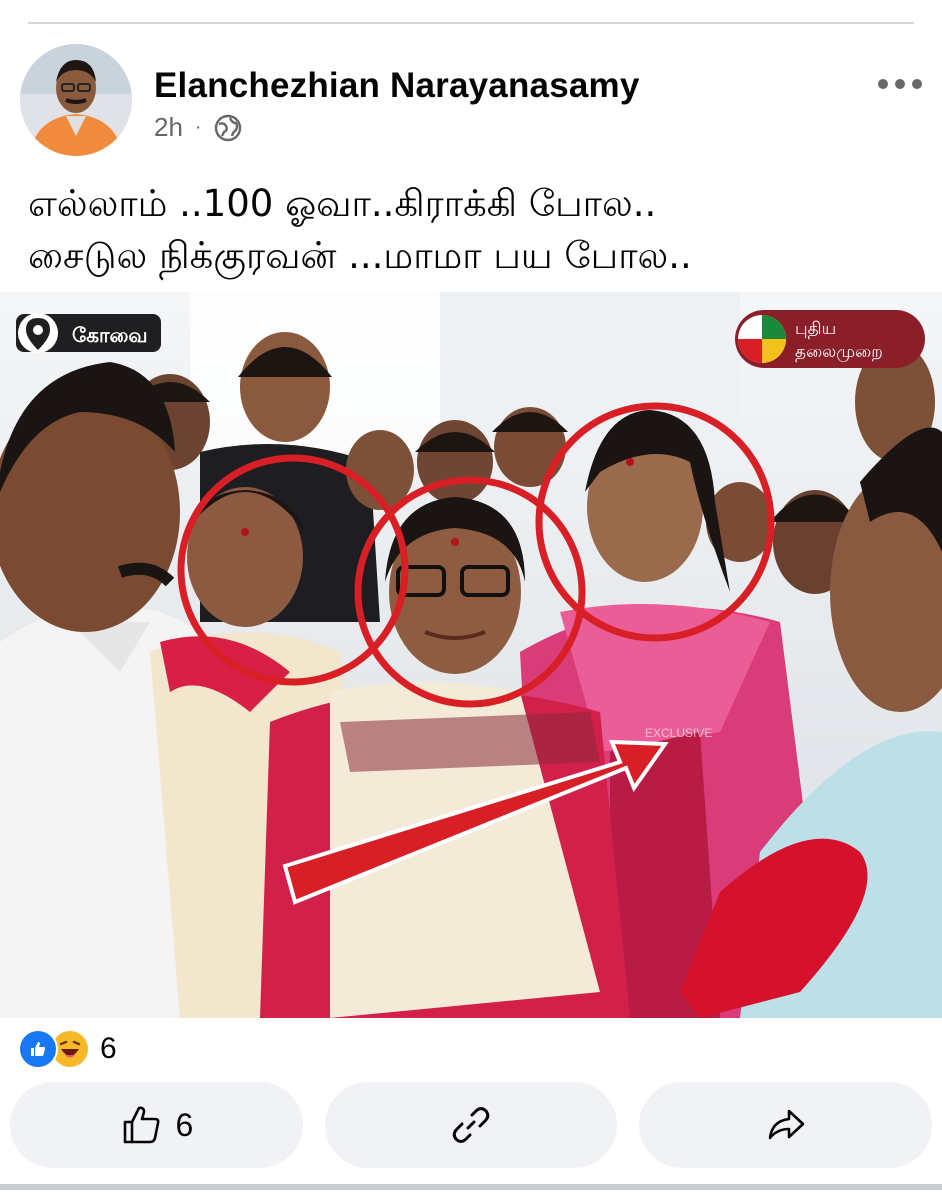  What do you see at coordinates (397, 86) in the screenshot?
I see `author-name: Elanchezhian Narayanasamy` at bounding box center [397, 86].